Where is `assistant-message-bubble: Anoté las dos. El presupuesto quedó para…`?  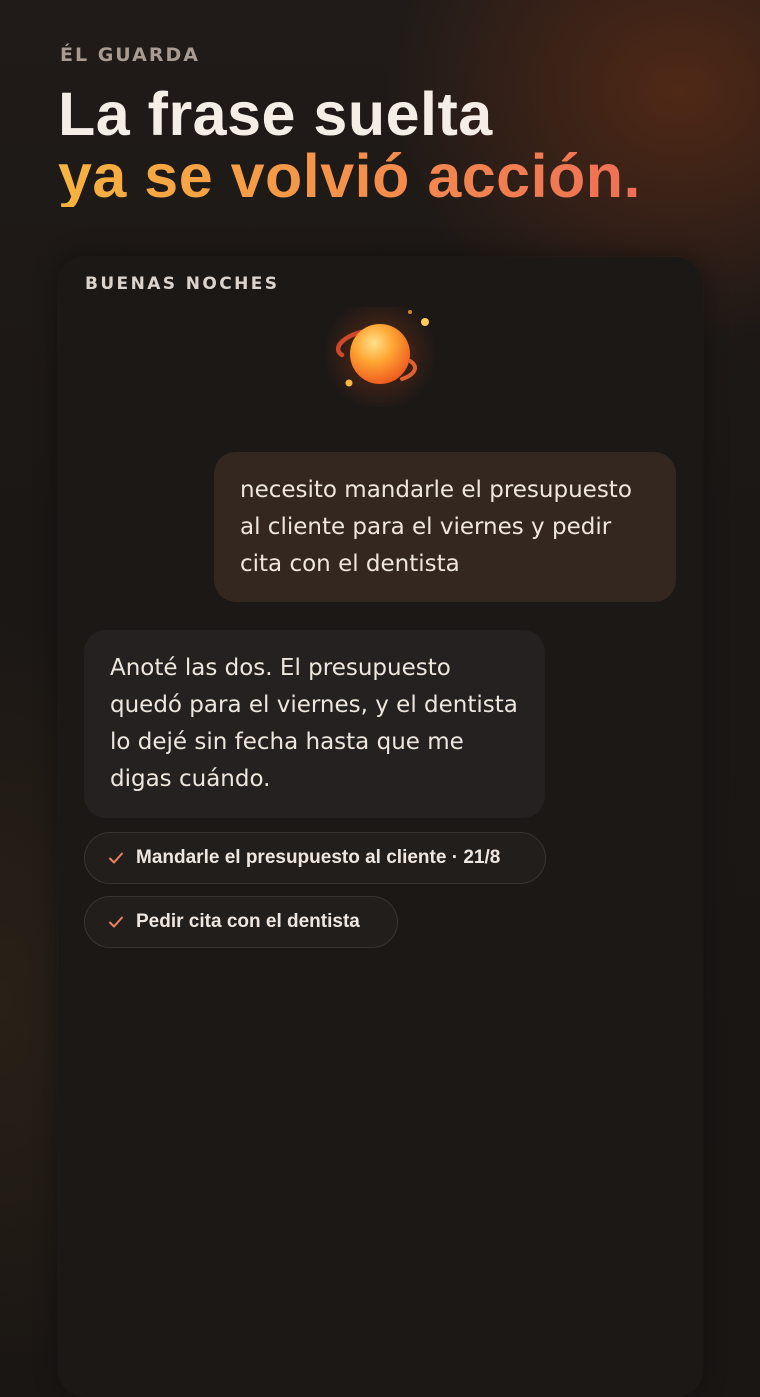 assistant-message-bubble: Anoté las dos. El presupuesto quedó para… is located at coordinates (314, 724).